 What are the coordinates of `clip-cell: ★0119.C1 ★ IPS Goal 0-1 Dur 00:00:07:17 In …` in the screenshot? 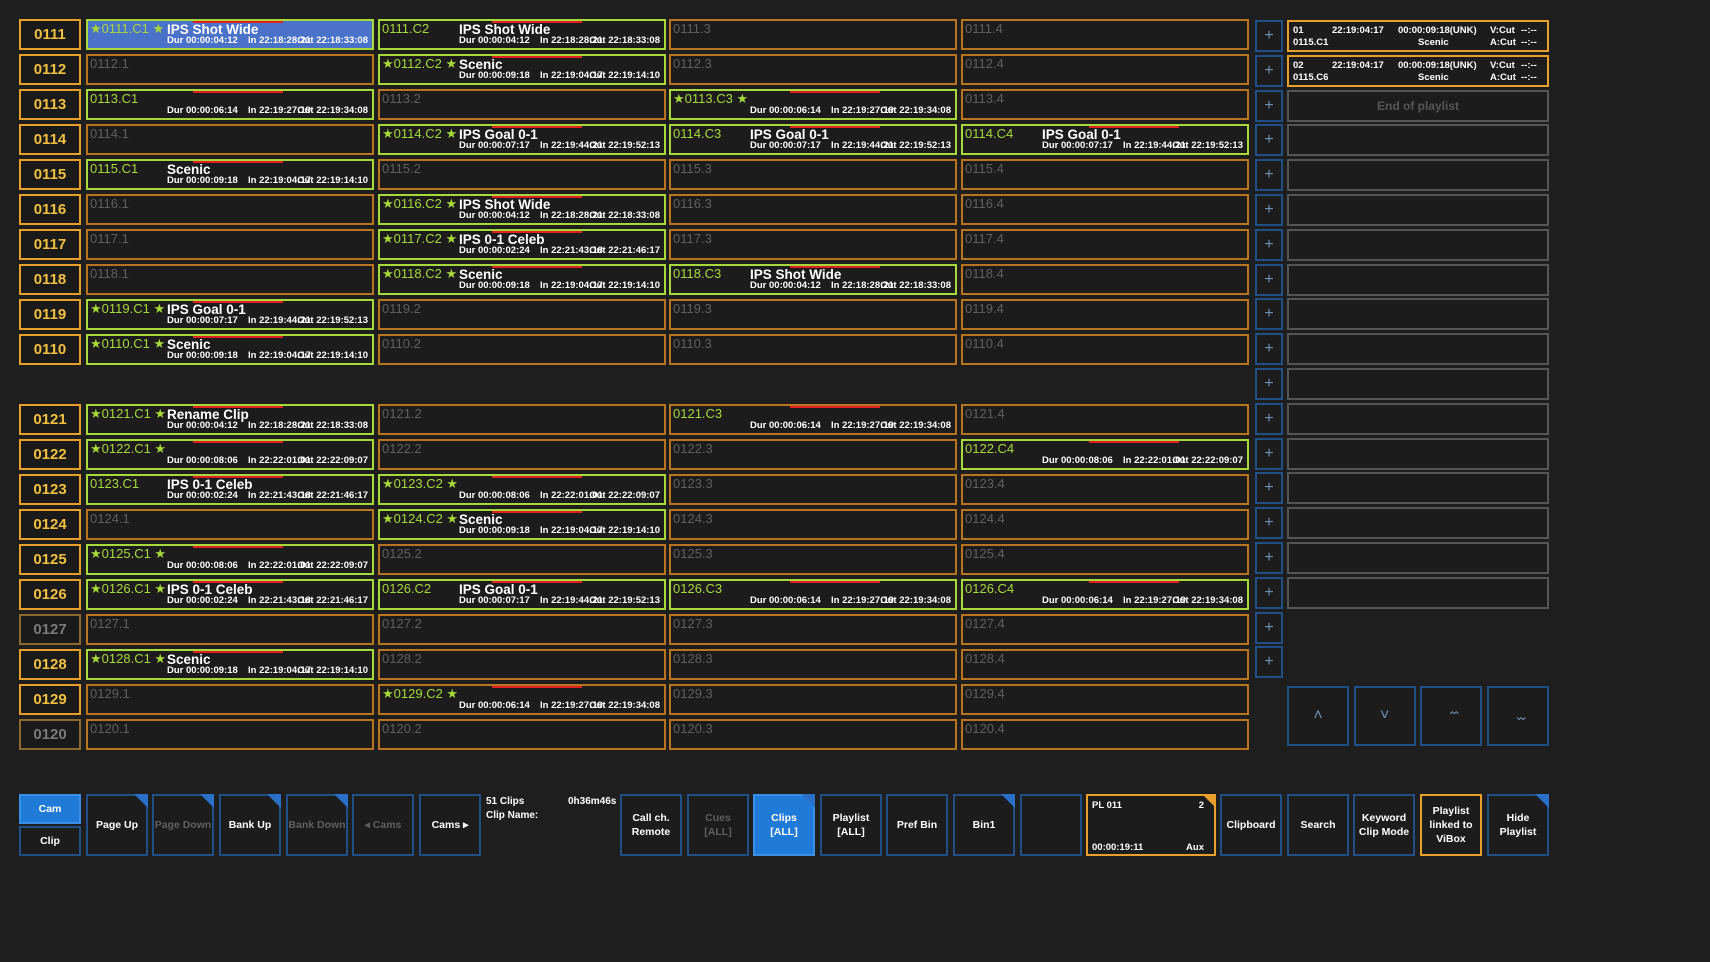 It's located at (230, 314).